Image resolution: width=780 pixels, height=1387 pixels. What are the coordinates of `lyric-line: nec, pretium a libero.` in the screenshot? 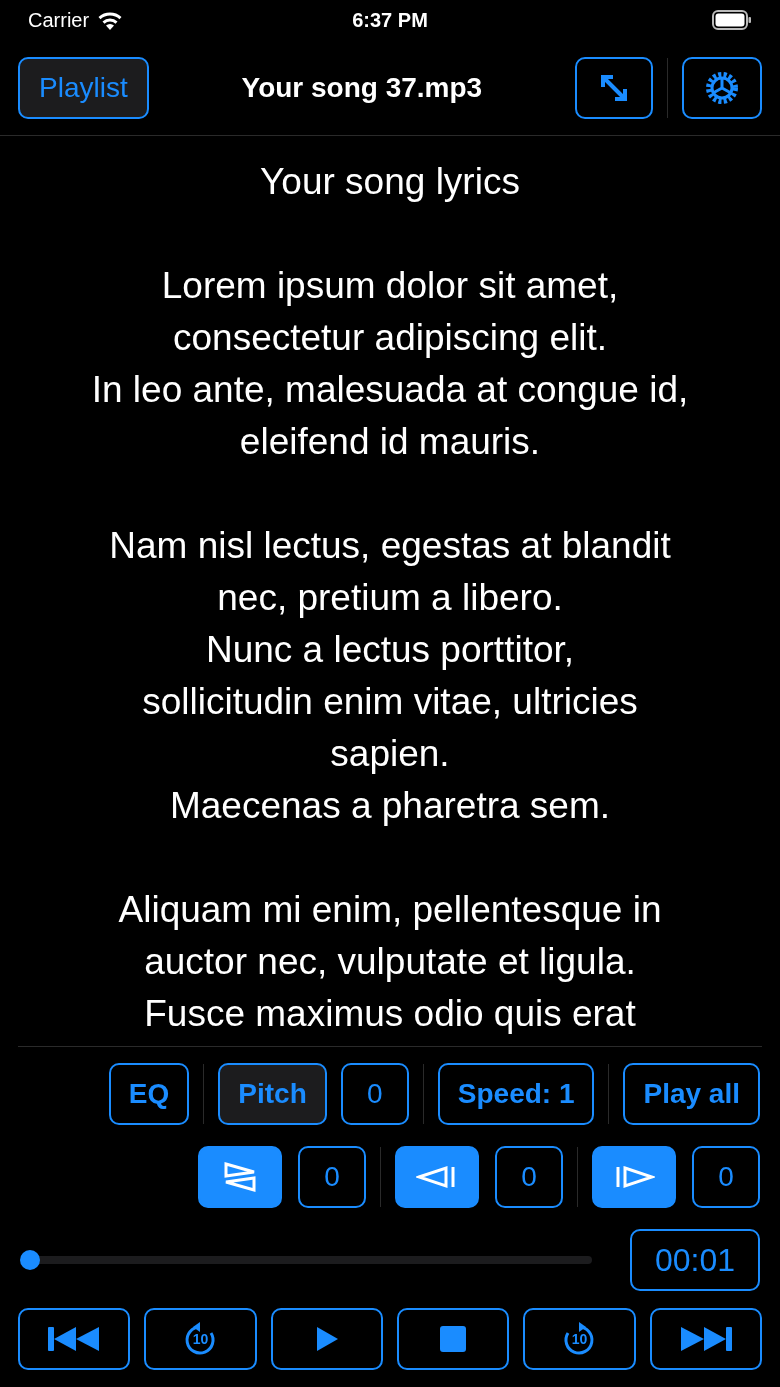 It's located at (390, 598).